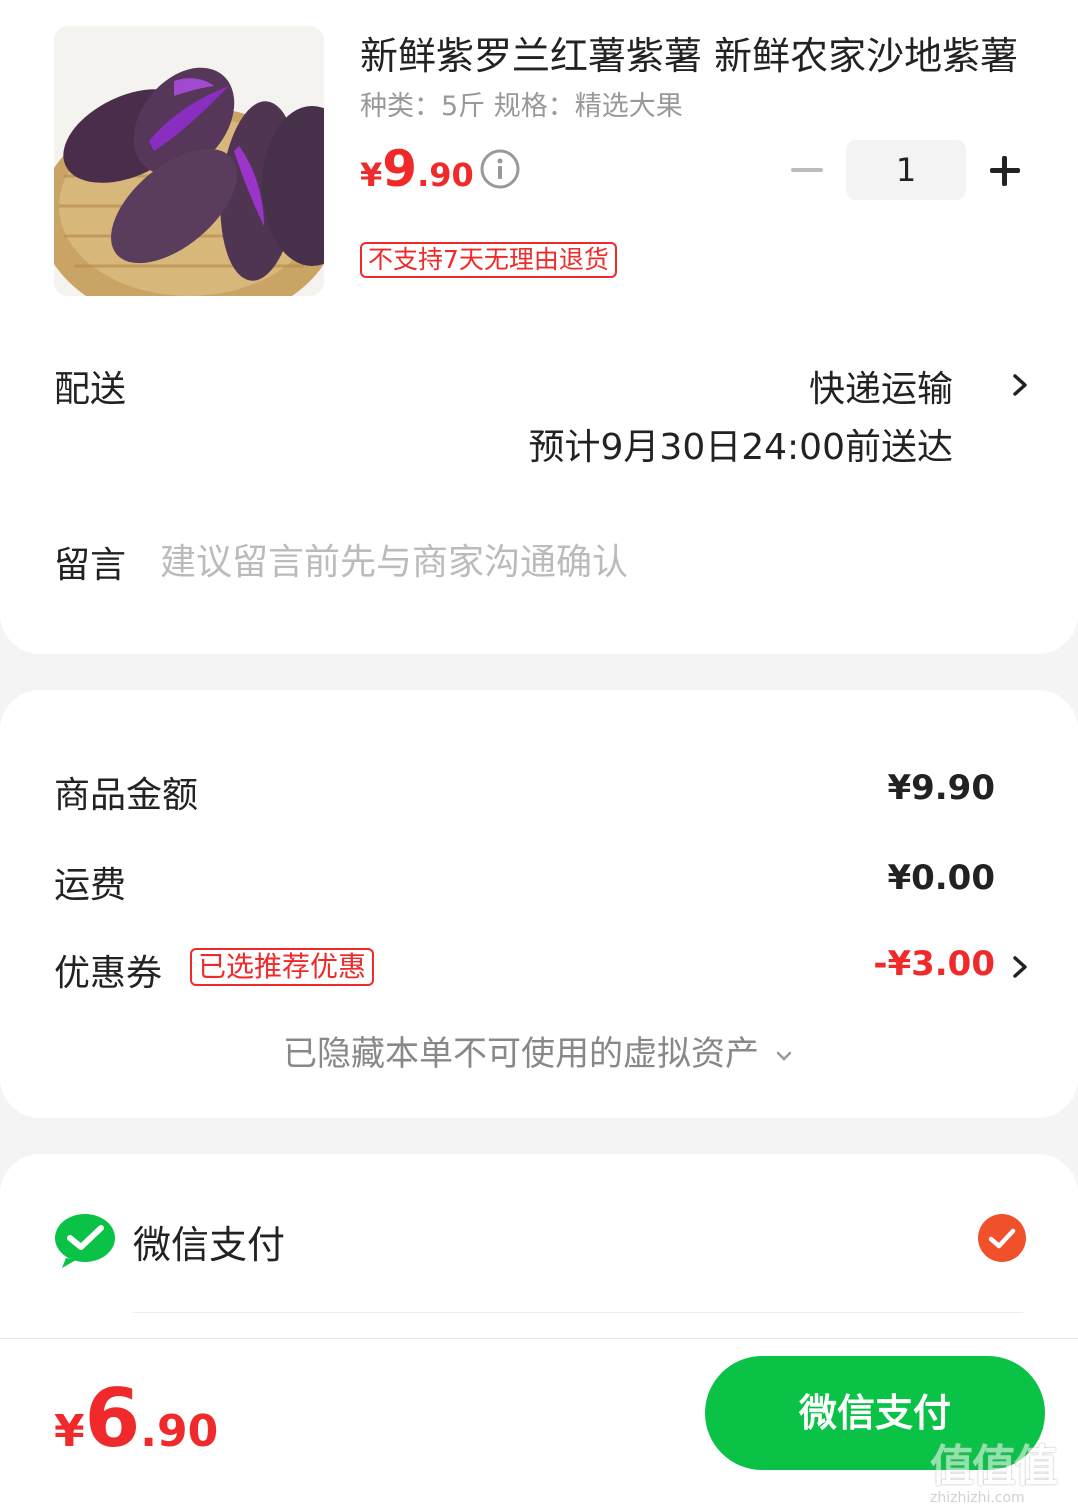  What do you see at coordinates (126, 795) in the screenshot?
I see `goods-amount-label: 商品金额` at bounding box center [126, 795].